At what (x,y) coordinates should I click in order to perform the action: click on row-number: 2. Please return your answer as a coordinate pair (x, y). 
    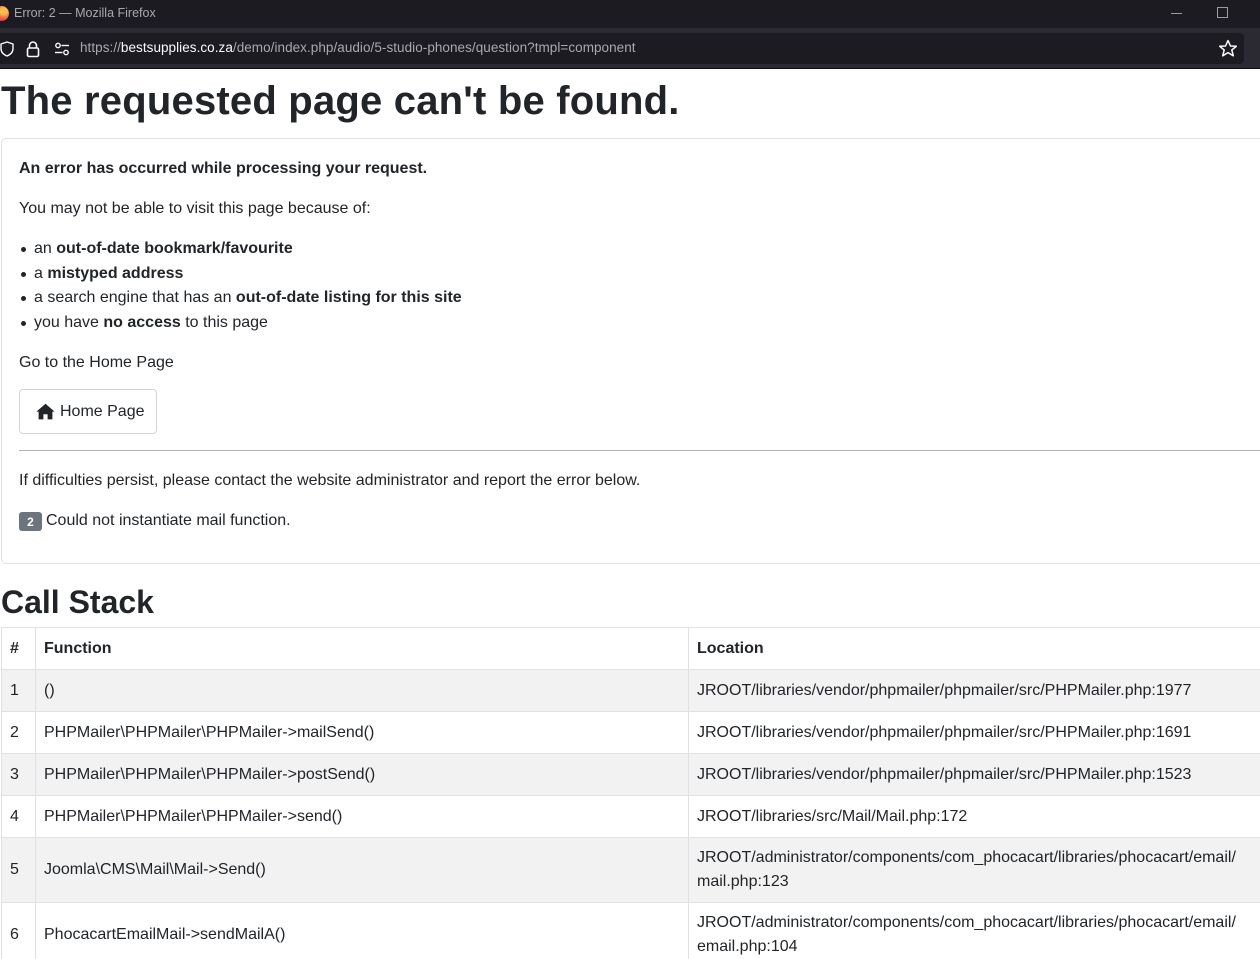
    Looking at the image, I should click on (18, 732).